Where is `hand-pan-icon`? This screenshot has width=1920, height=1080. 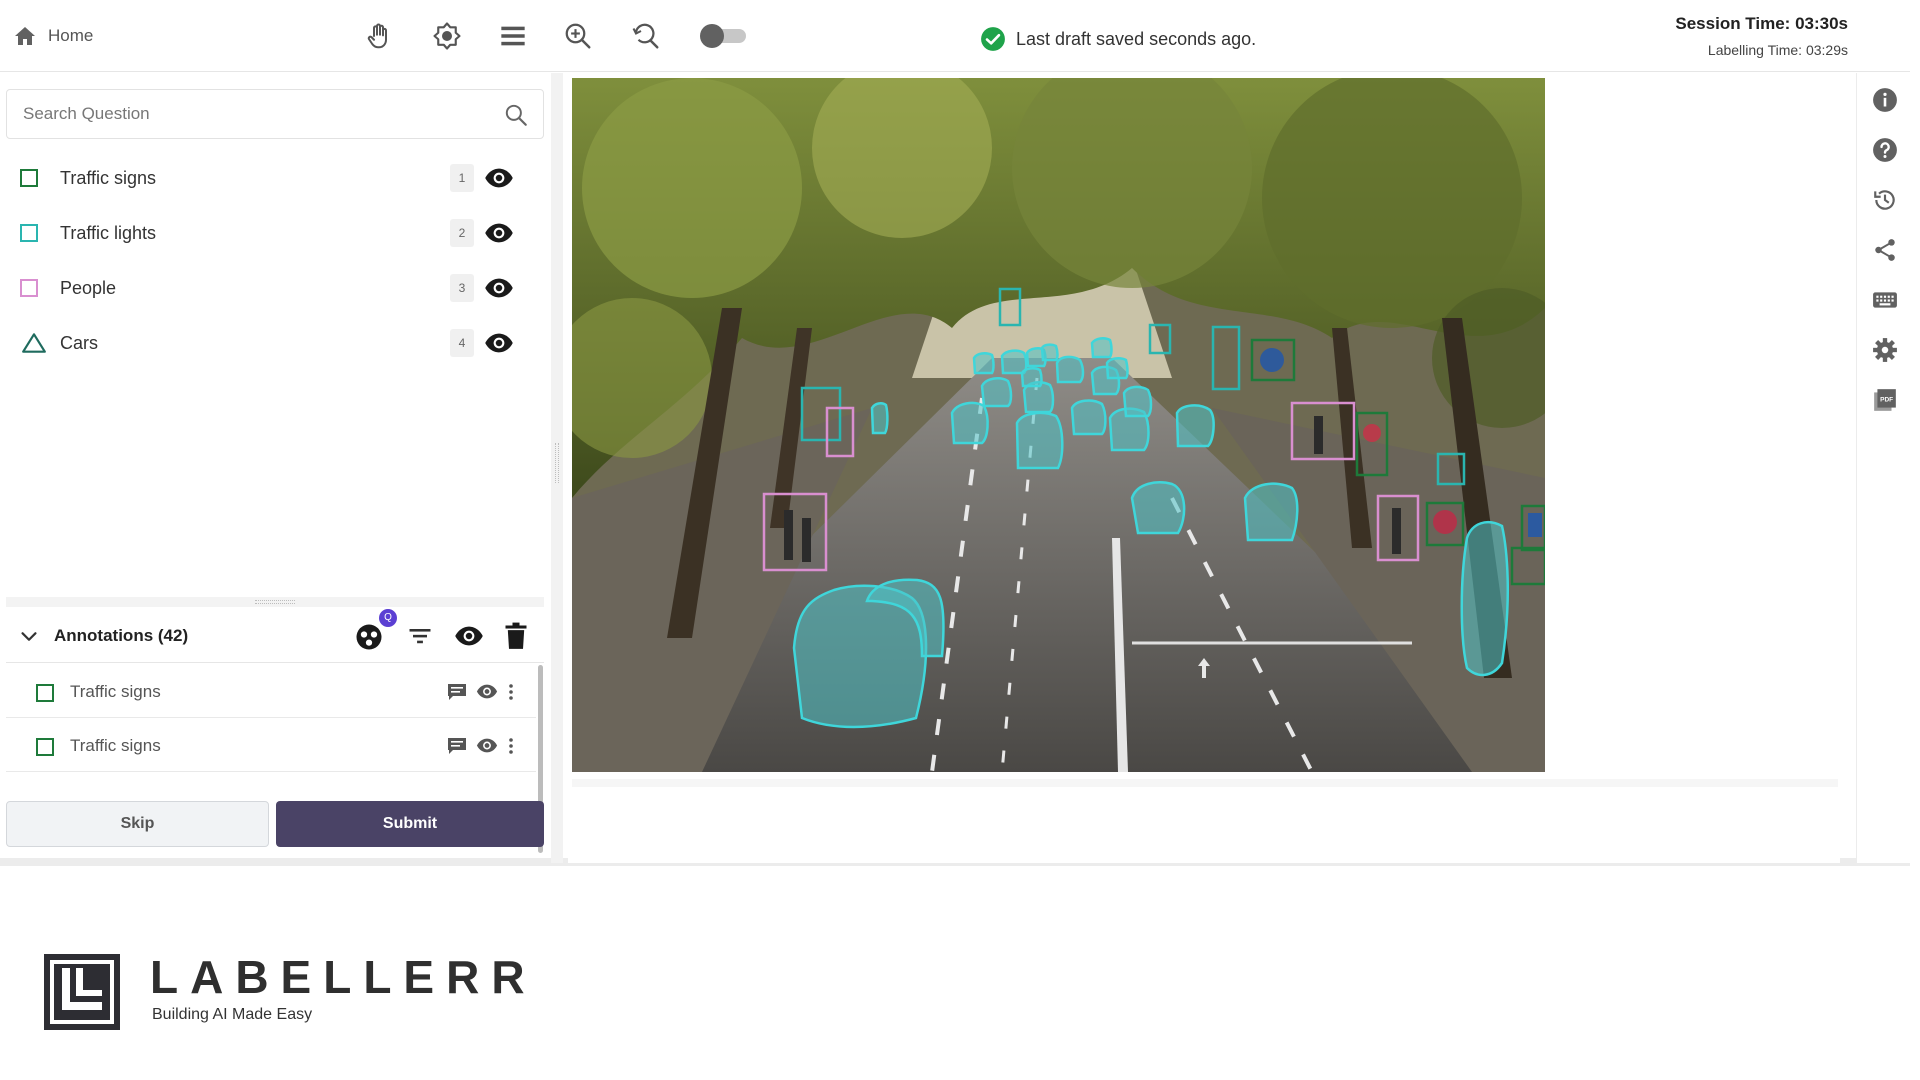
hand-pan-icon is located at coordinates (377, 36).